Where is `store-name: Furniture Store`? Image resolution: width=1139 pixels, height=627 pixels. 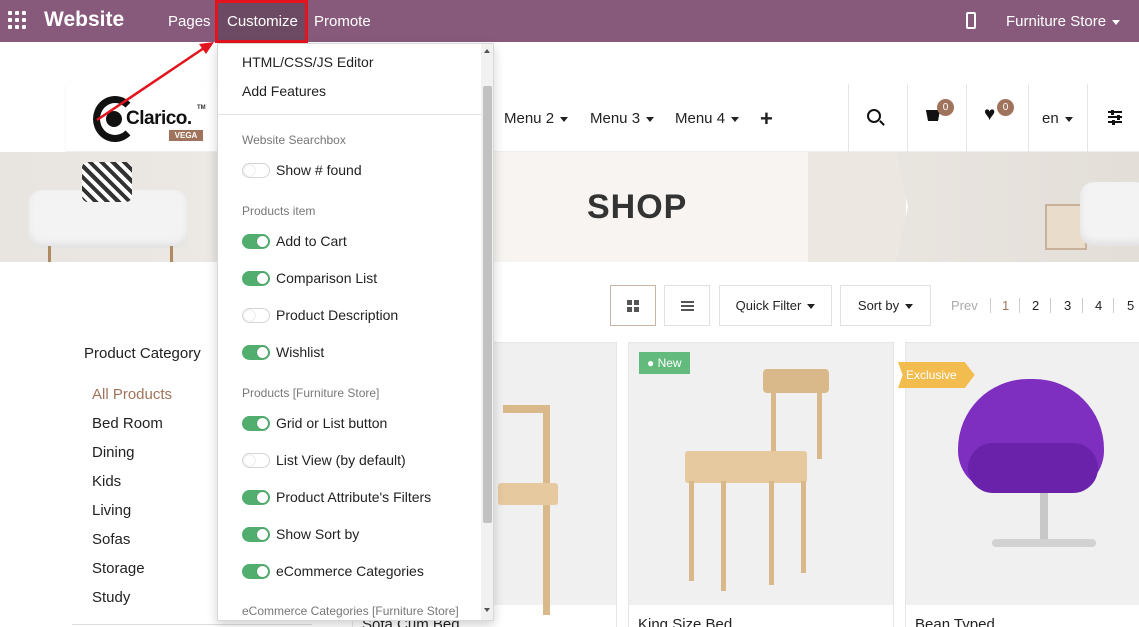
store-name: Furniture Store is located at coordinates (1056, 21).